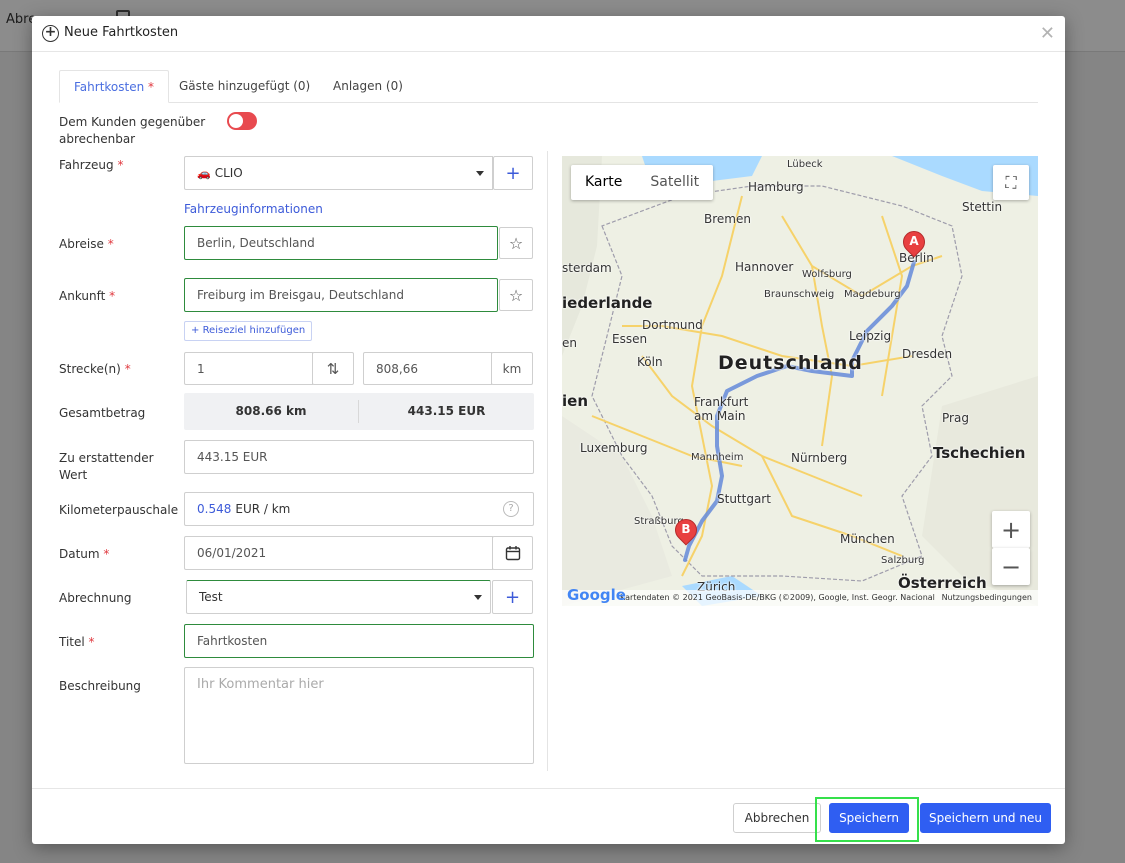  I want to click on routes-label: Strecke(n) *, so click(95, 369).